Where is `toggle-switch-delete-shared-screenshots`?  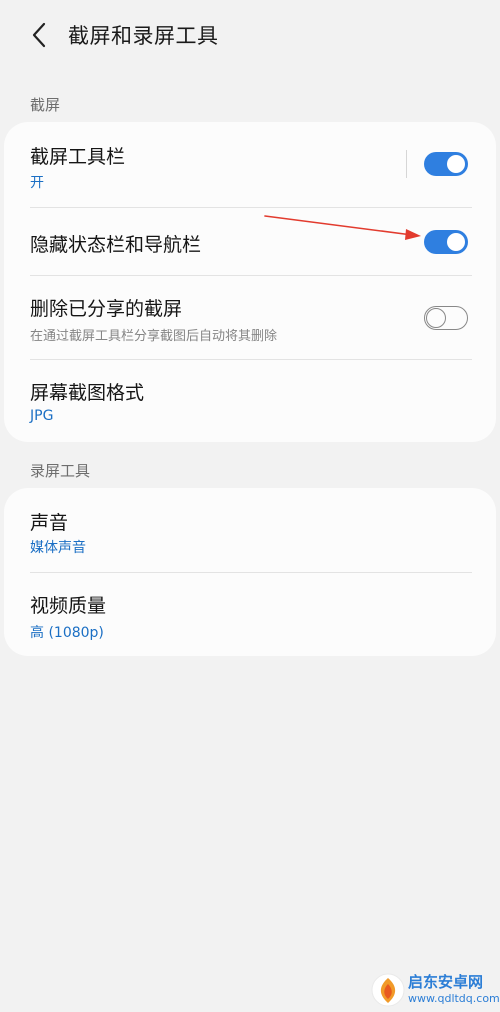 toggle-switch-delete-shared-screenshots is located at coordinates (446, 318).